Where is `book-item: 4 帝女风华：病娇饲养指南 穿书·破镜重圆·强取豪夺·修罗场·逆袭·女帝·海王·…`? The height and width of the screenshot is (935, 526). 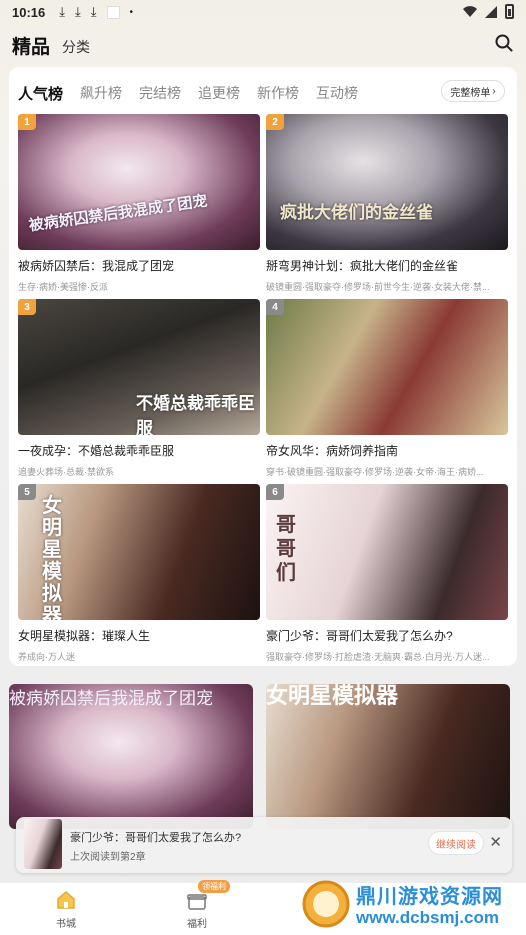
book-item: 4 帝女风华：病娇饲养指南 穿书·破镜重圆·强取豪夺·修罗场·逆袭·女帝·海王·… is located at coordinates (387, 388).